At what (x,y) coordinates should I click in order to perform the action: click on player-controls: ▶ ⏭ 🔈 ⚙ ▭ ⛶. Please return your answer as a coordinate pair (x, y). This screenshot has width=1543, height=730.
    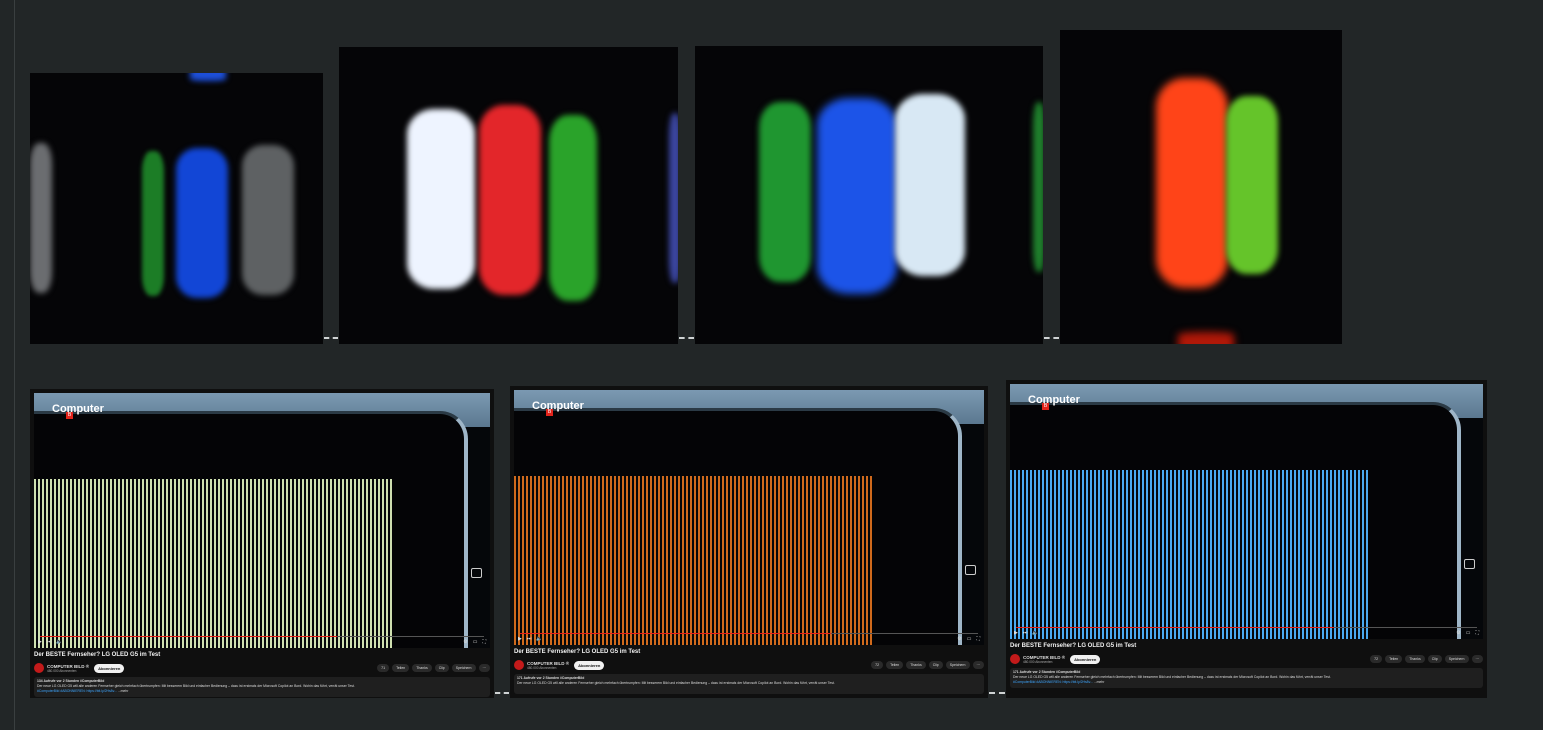
    Looking at the image, I should click on (749, 639).